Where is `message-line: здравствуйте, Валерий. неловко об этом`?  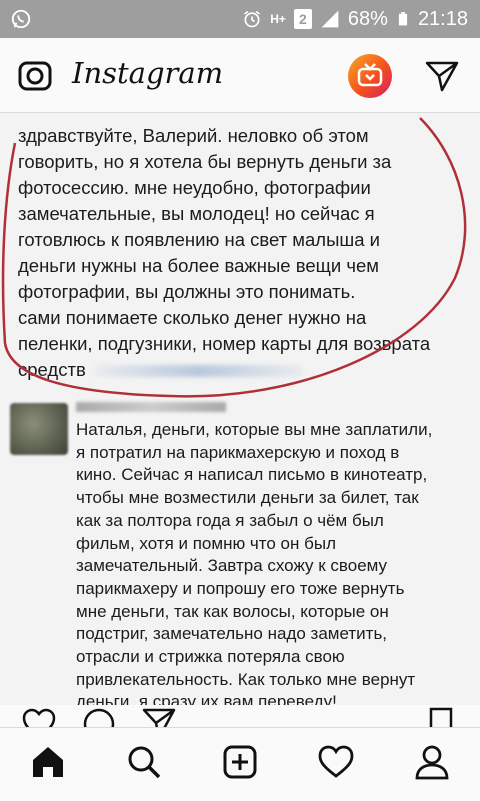
message-line: здравствуйте, Валерий. неловко об этом is located at coordinates (193, 135).